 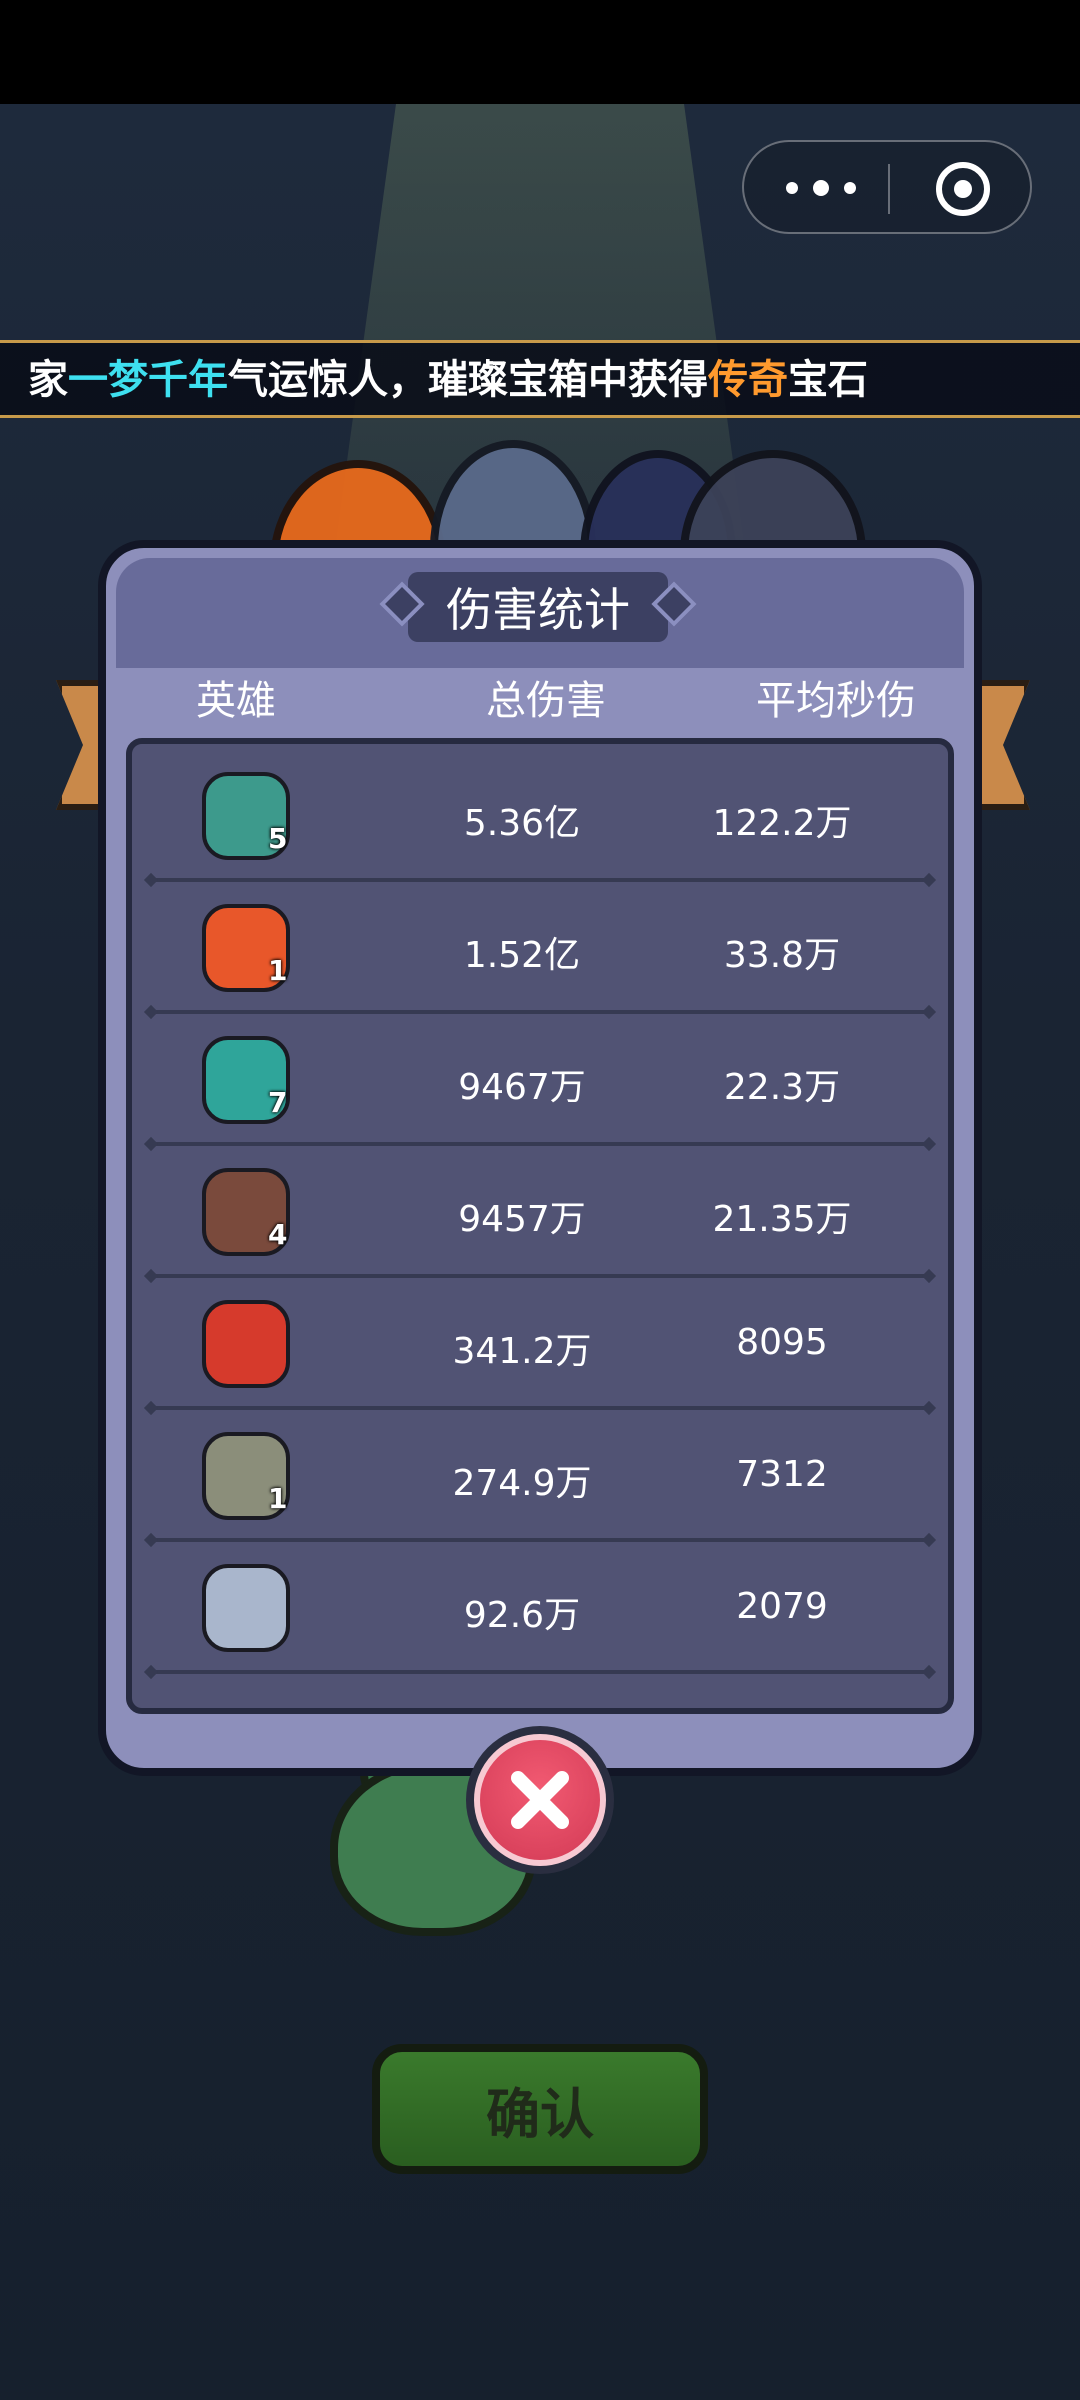 What do you see at coordinates (828, 380) in the screenshot?
I see `ticker-suffix: 宝石` at bounding box center [828, 380].